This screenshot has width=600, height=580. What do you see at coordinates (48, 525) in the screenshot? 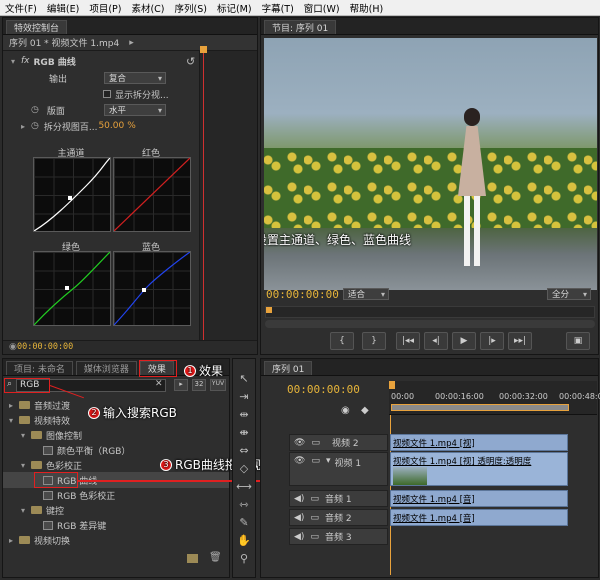
I see `effect-icon` at bounding box center [48, 525].